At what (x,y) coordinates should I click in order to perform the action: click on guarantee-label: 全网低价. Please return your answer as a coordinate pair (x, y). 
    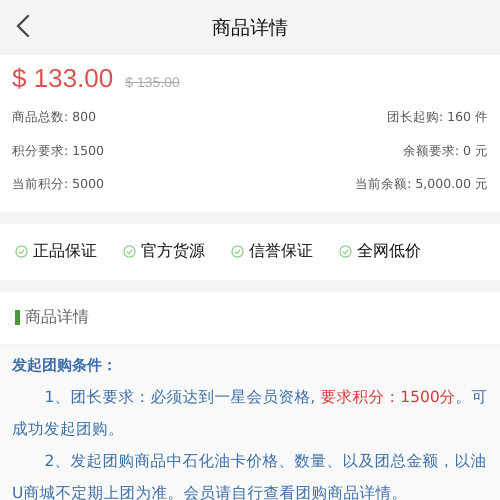
    Looking at the image, I should click on (389, 251).